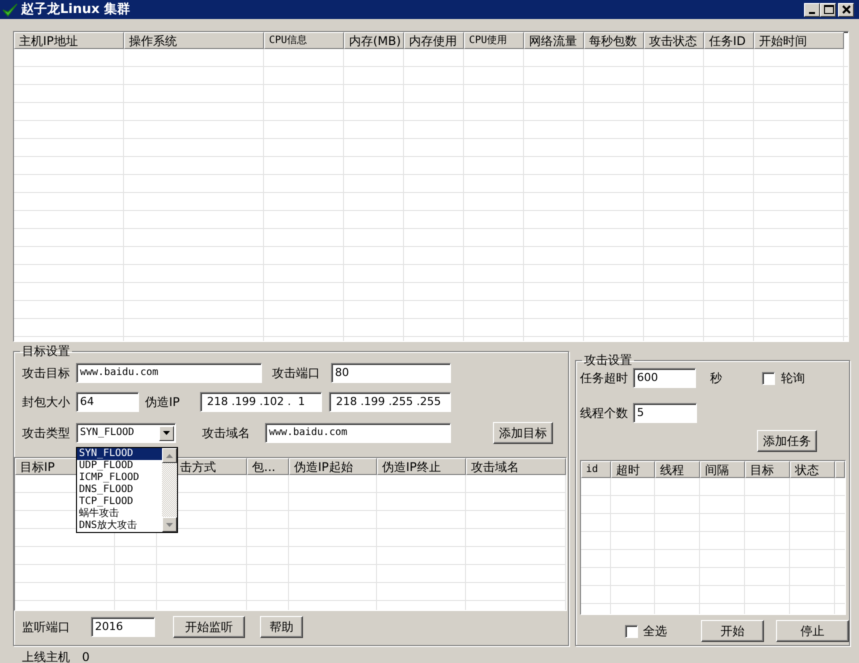 The height and width of the screenshot is (663, 859). I want to click on push-button: 添加任务, so click(787, 441).